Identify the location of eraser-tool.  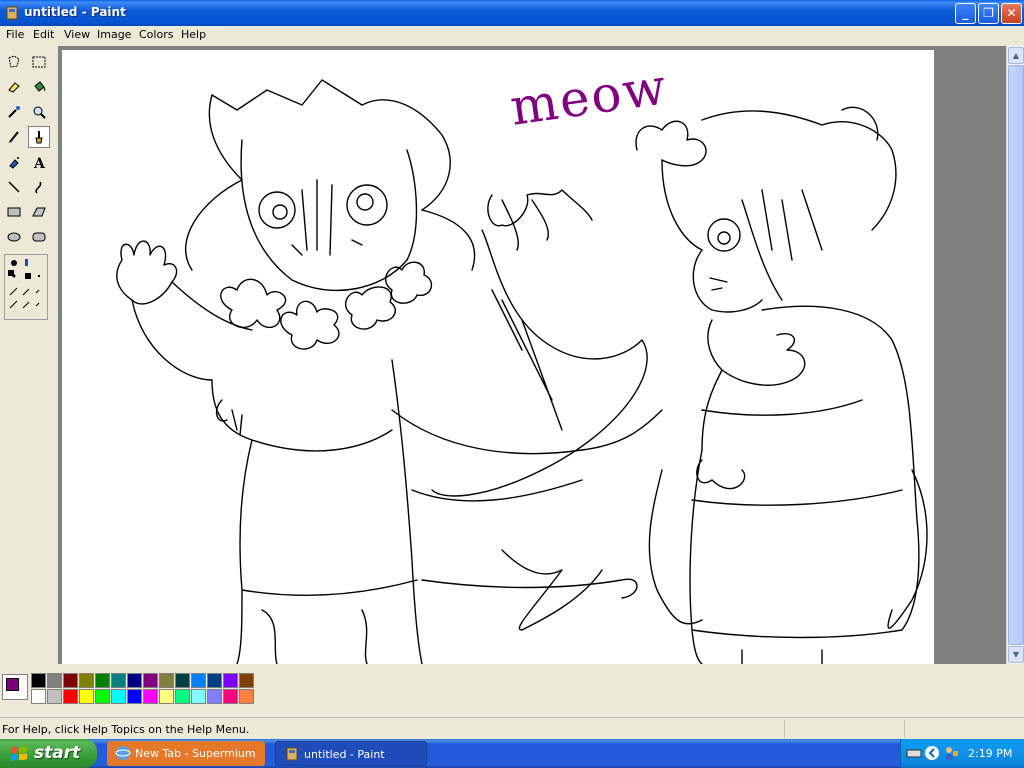
(14, 87).